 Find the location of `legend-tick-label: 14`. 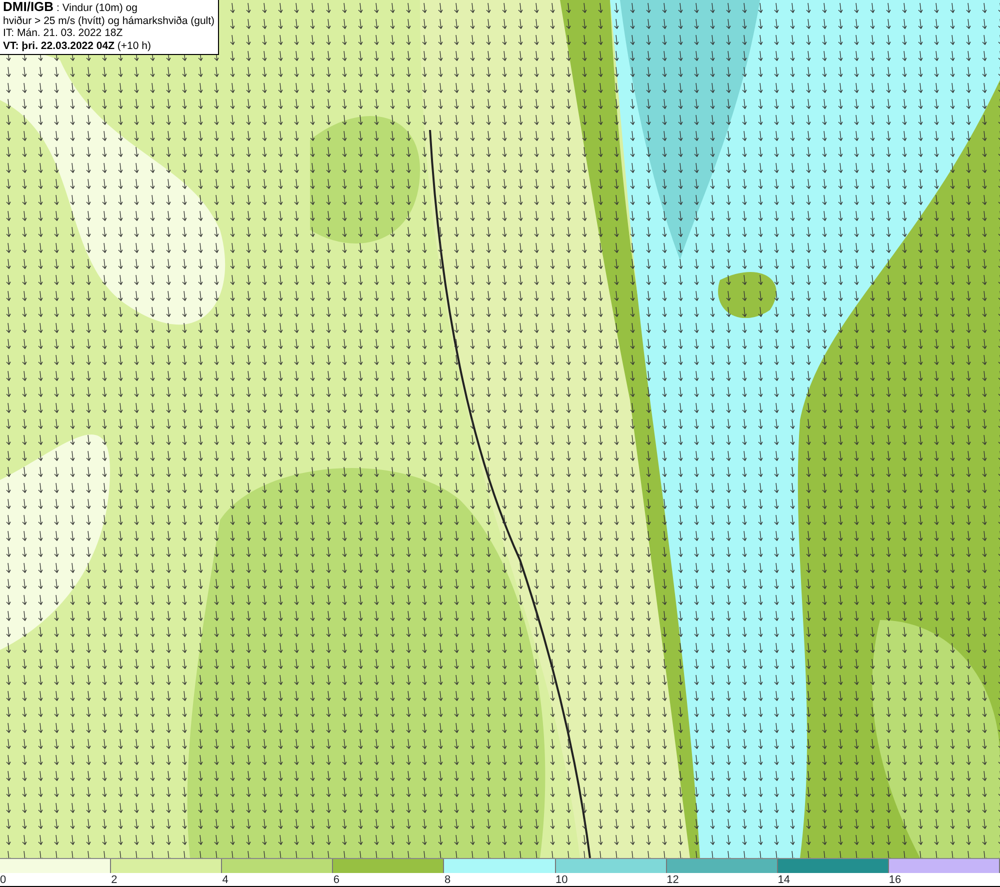

legend-tick-label: 14 is located at coordinates (784, 880).